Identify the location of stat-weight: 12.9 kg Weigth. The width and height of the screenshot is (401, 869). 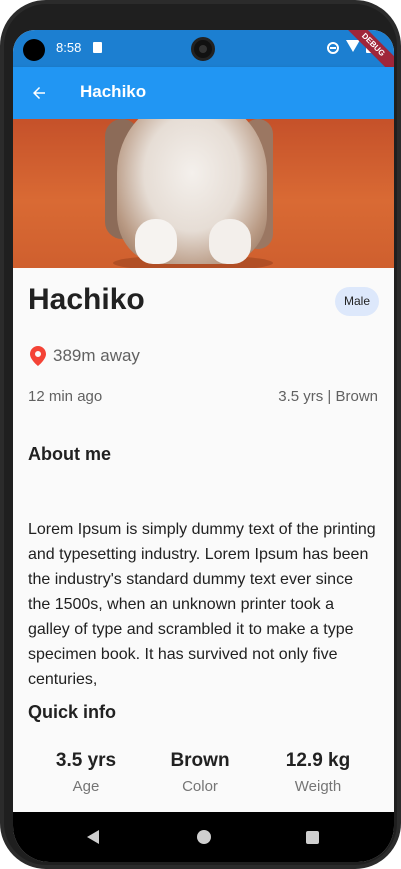
(318, 772).